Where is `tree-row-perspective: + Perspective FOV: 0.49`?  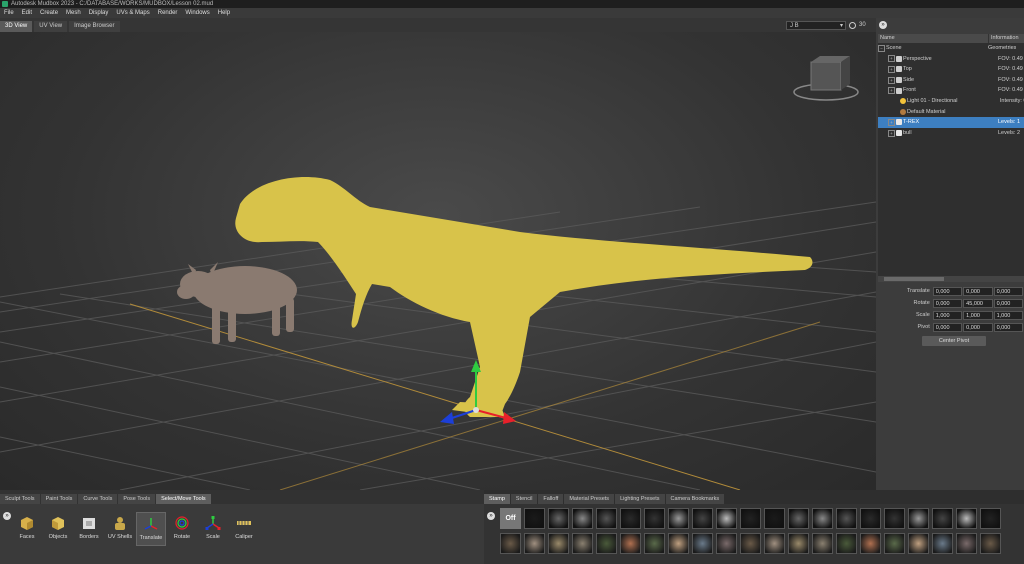
tree-row-perspective: + Perspective FOV: 0.49 is located at coordinates (951, 59).